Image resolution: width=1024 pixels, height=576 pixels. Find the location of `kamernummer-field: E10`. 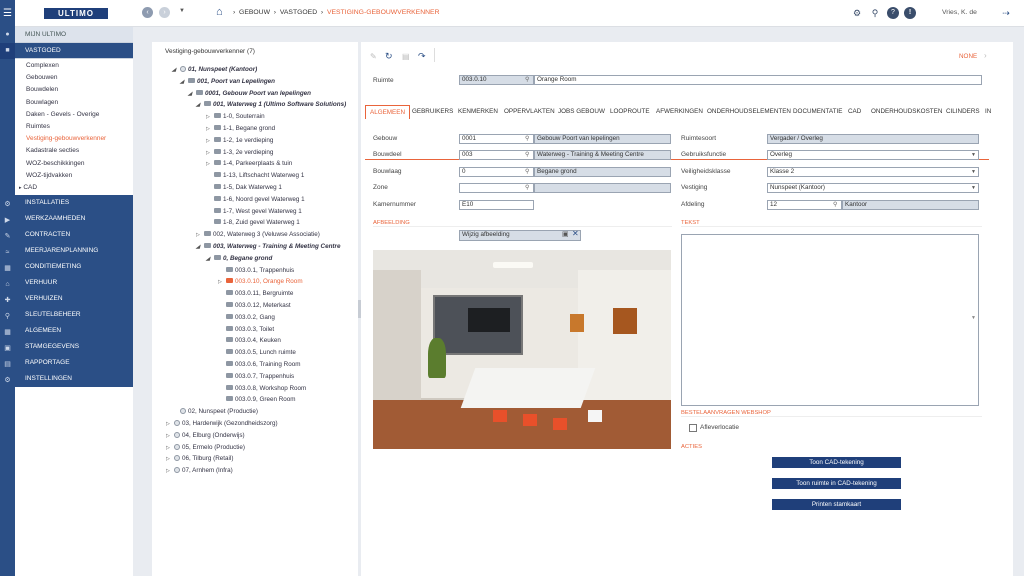

kamernummer-field: E10 is located at coordinates (496, 205).